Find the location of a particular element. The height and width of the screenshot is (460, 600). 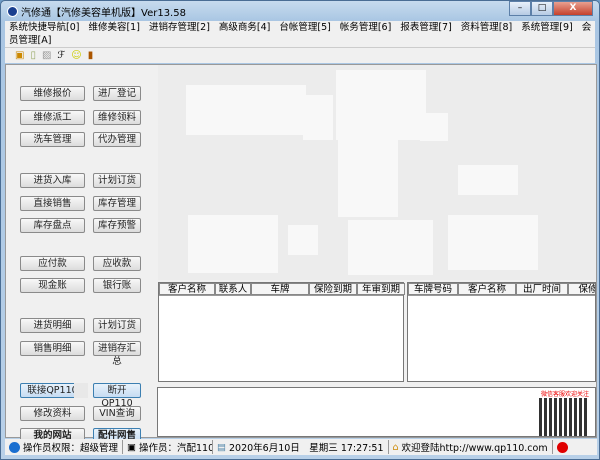

qr-caption: 微信客服欢迎关注 is located at coordinates (564, 394).